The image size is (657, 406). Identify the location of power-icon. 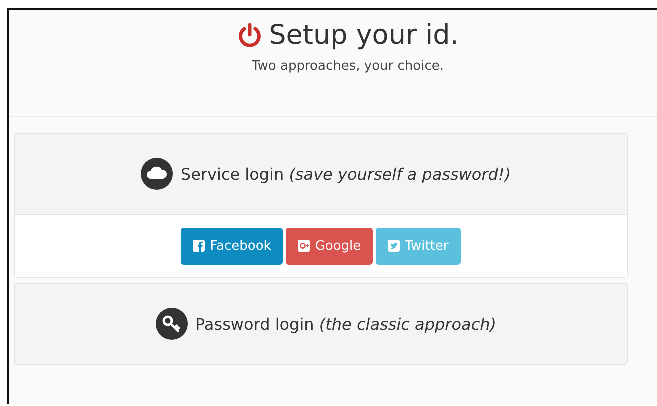
(250, 35).